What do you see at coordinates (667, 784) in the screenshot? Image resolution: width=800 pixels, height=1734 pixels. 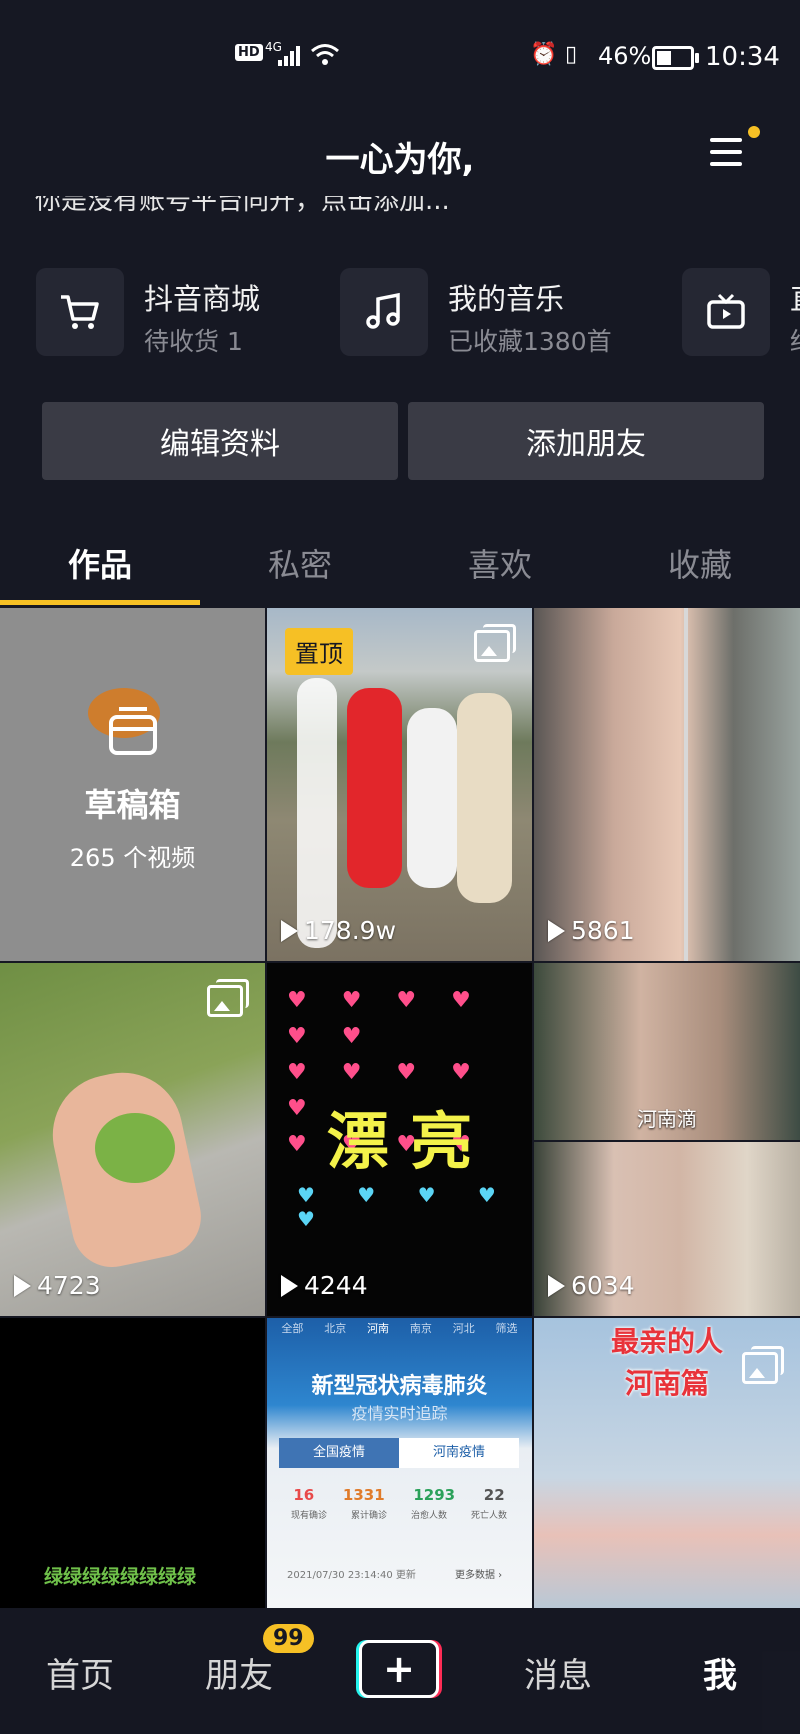 I see `video-tile: 5861` at bounding box center [667, 784].